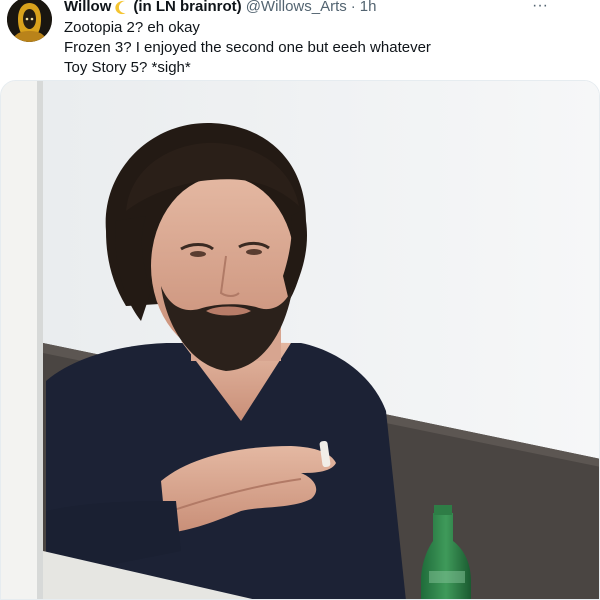 This screenshot has height=600, width=600. What do you see at coordinates (87, 8) in the screenshot?
I see `display-name: Willow` at bounding box center [87, 8].